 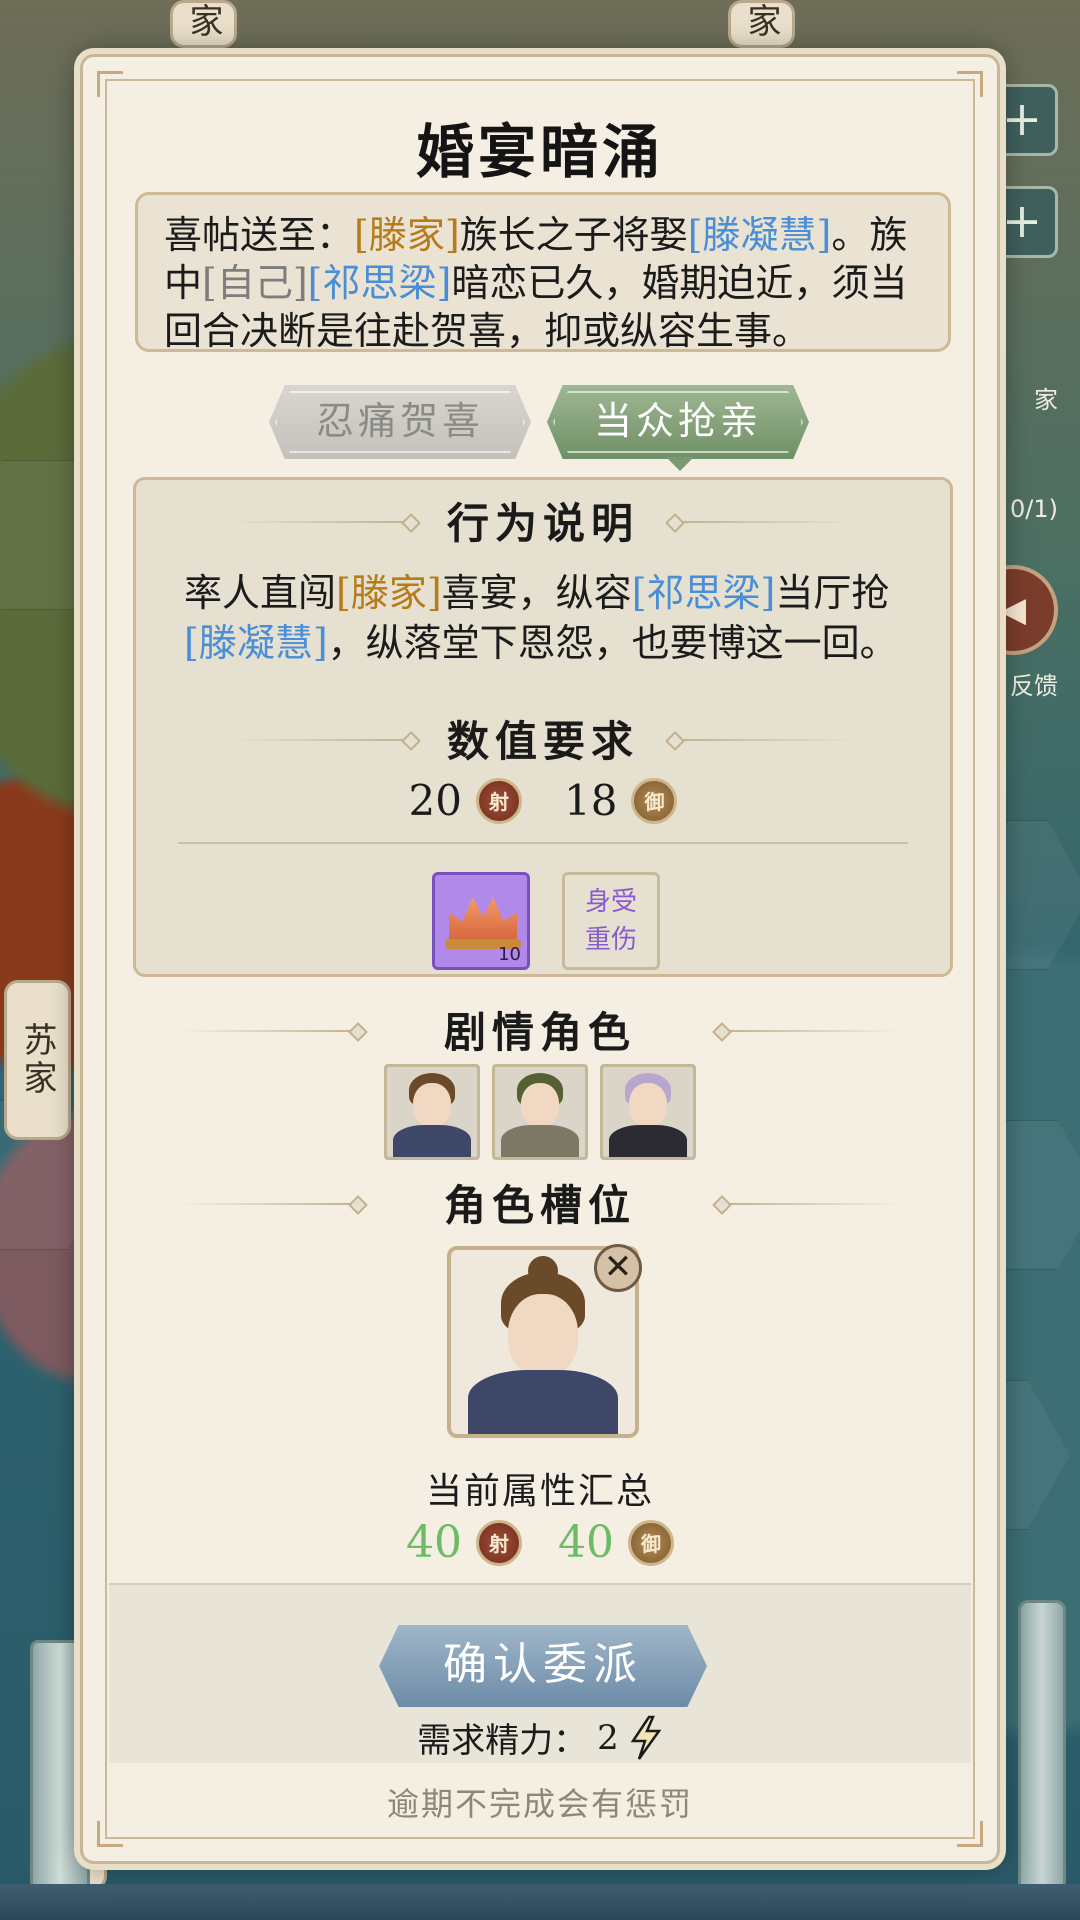 What do you see at coordinates (539, 1491) in the screenshot?
I see `attribute-summary-title: 当前属性汇总` at bounding box center [539, 1491].